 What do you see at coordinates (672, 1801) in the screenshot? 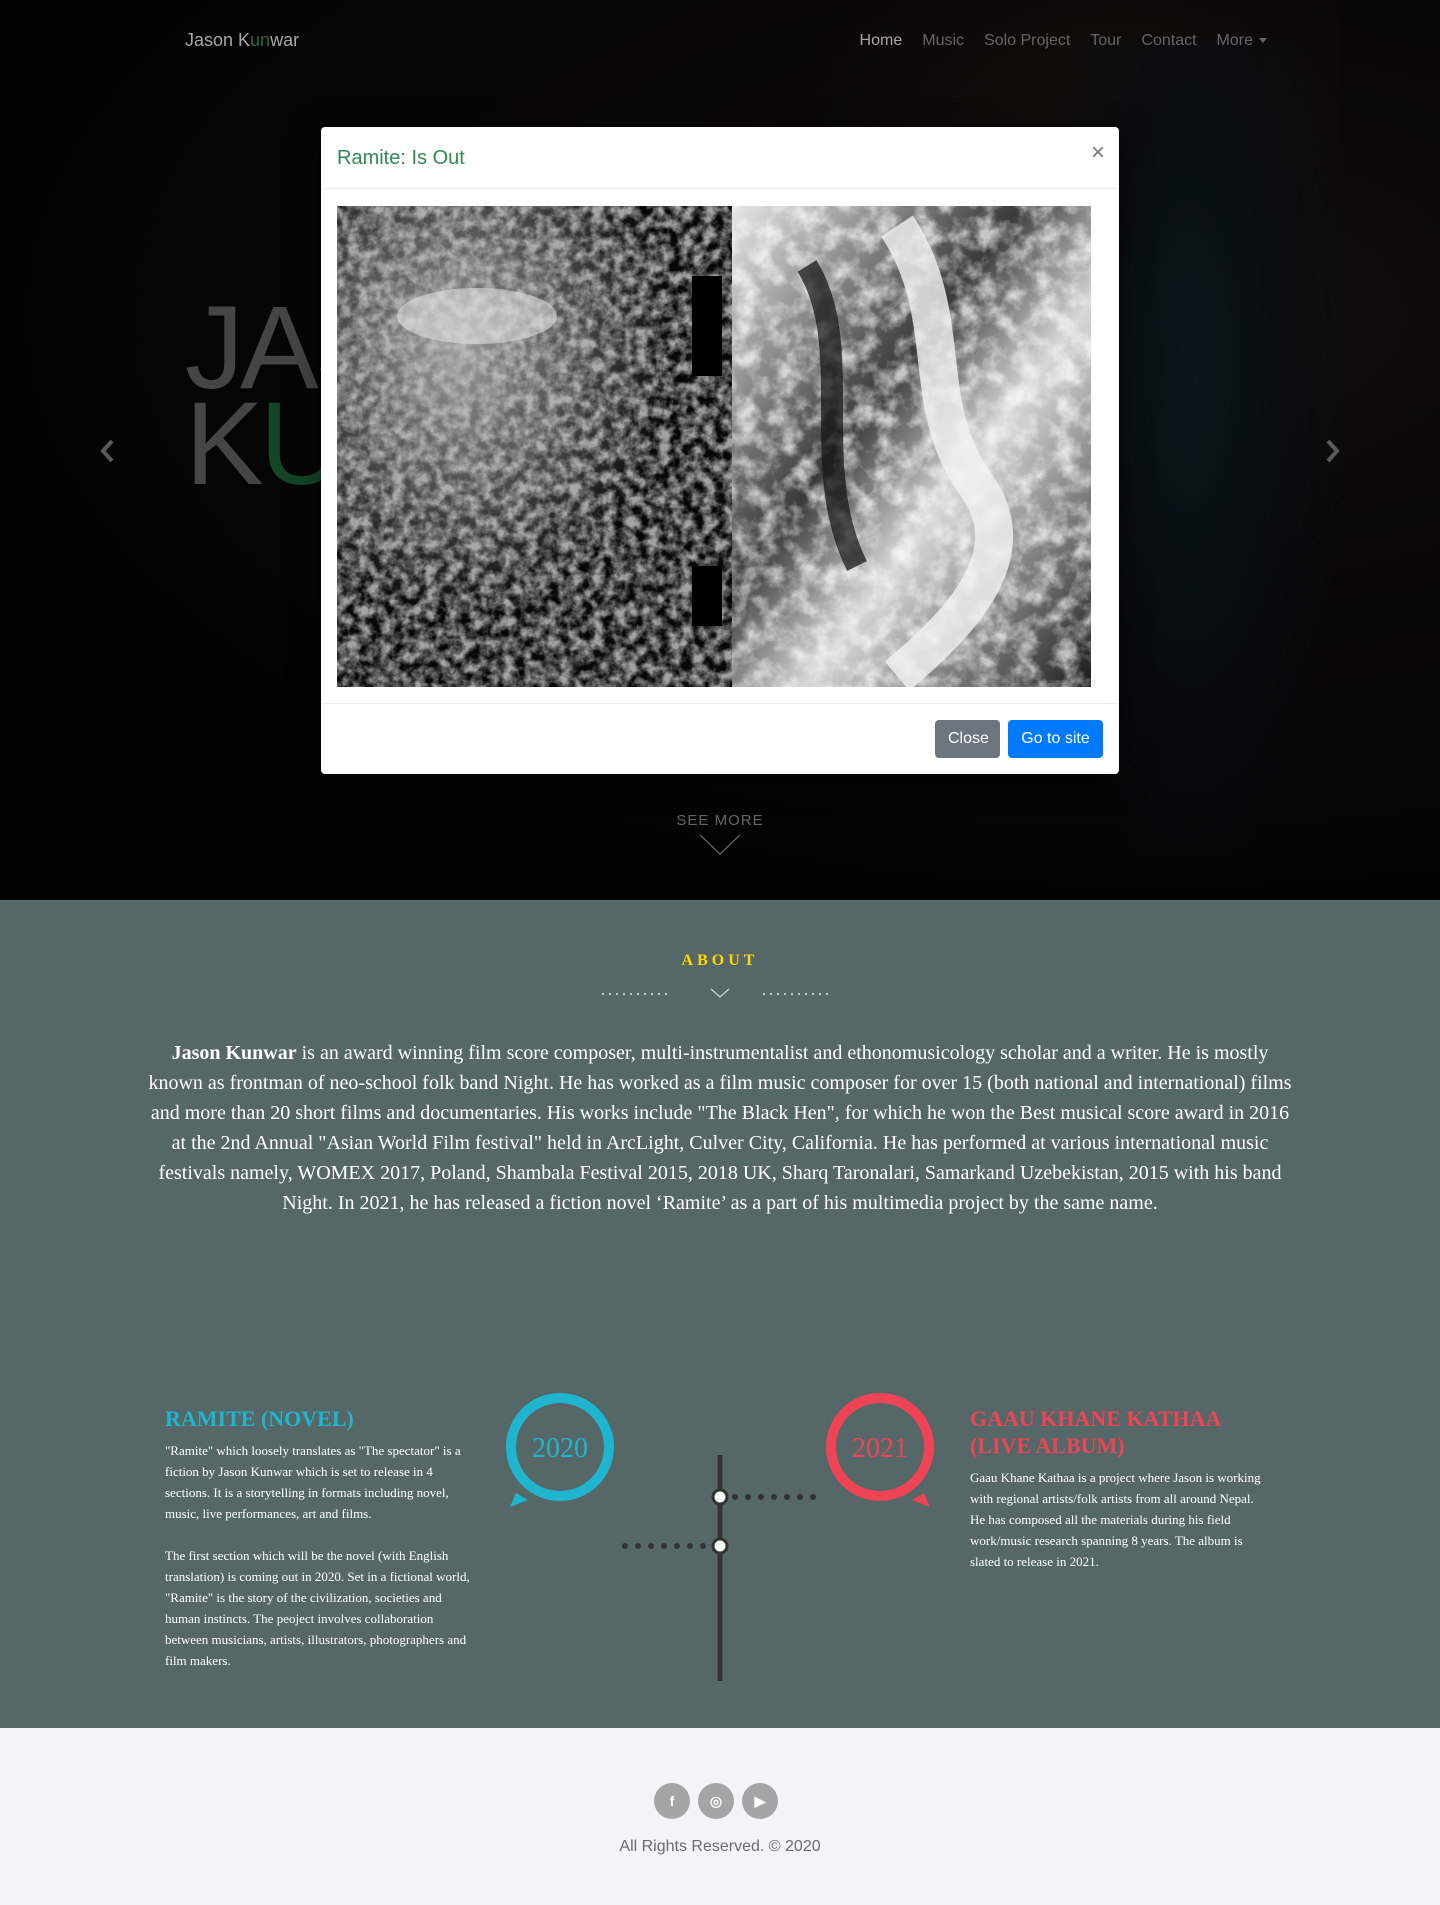
I see `facebook-icon: f` at bounding box center [672, 1801].